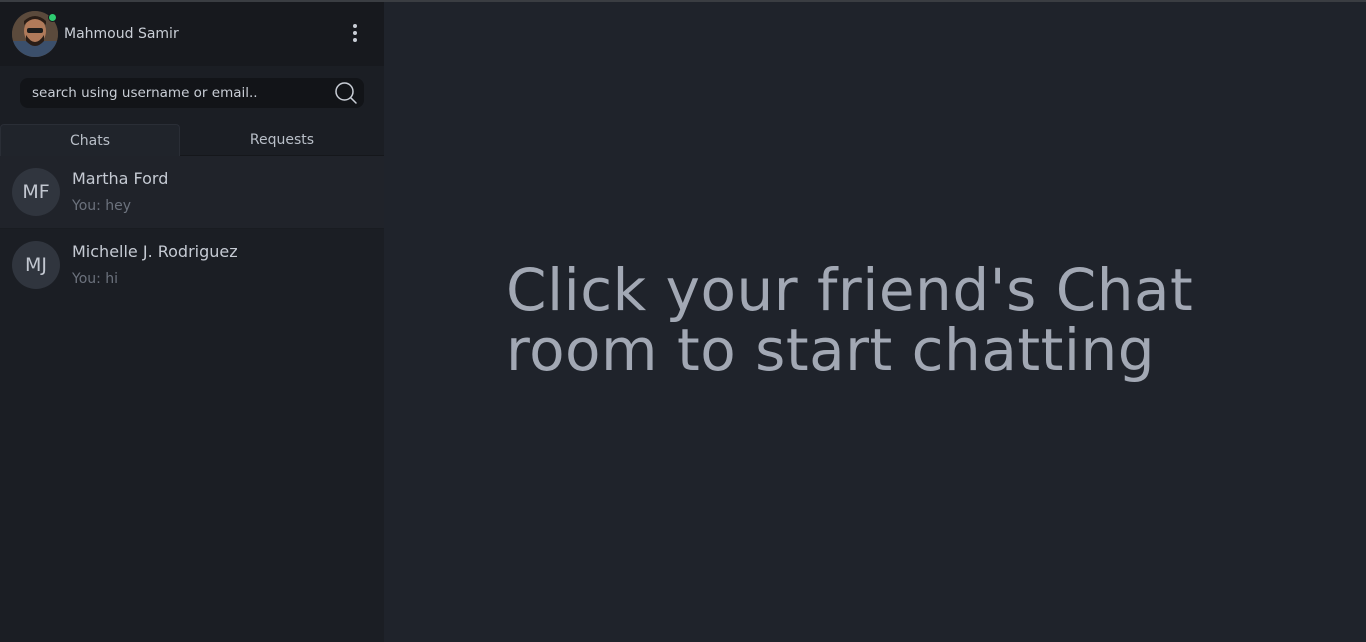  What do you see at coordinates (831, 350) in the screenshot?
I see `empty-state-line-2: room to start chatting` at bounding box center [831, 350].